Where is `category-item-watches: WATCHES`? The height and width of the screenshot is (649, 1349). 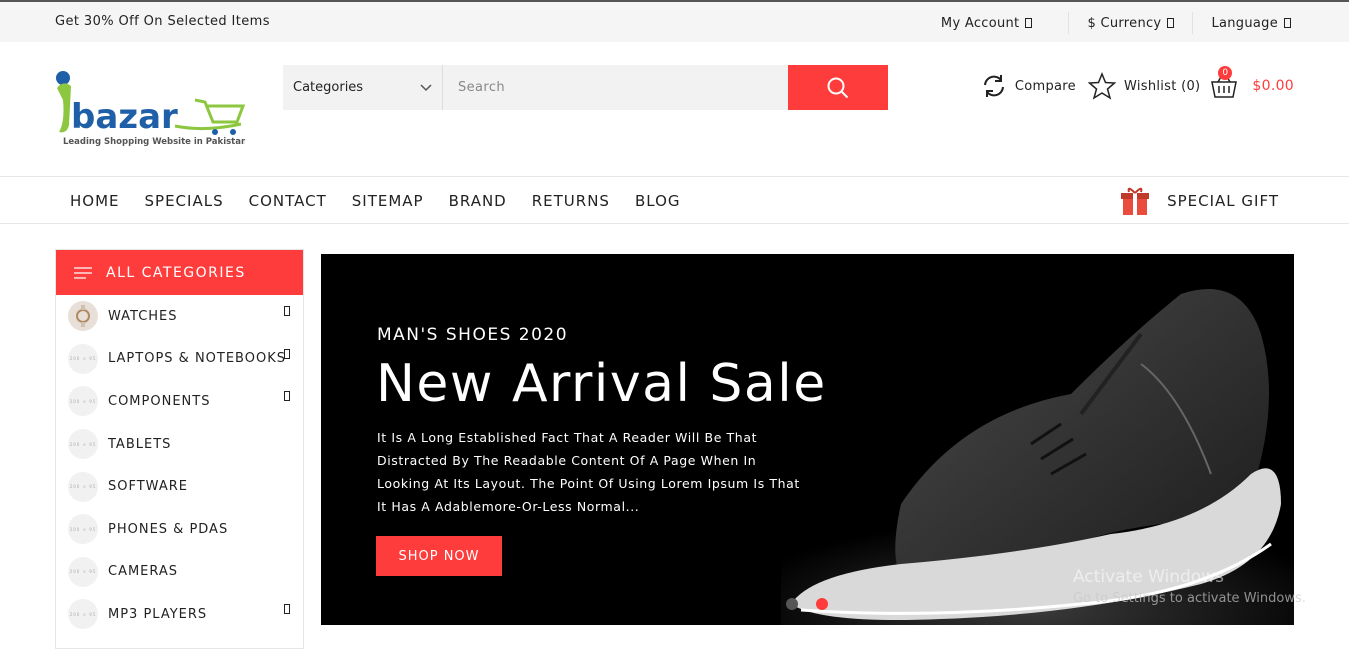 category-item-watches: WATCHES is located at coordinates (179, 316).